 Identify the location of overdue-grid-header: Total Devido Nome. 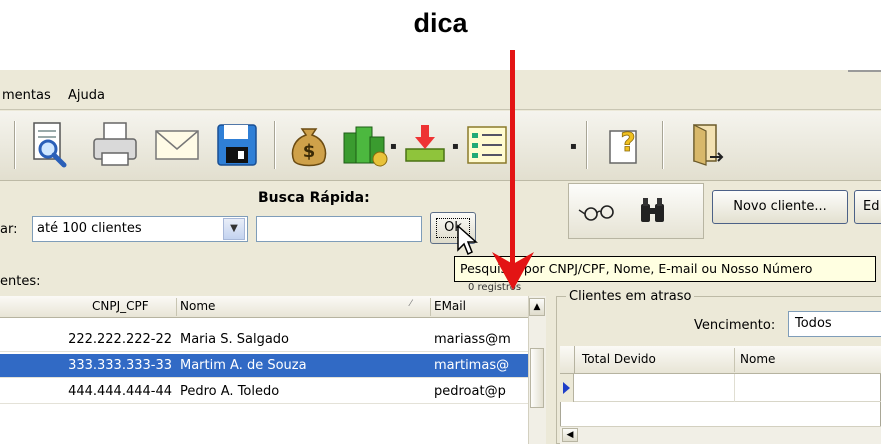
(720, 360).